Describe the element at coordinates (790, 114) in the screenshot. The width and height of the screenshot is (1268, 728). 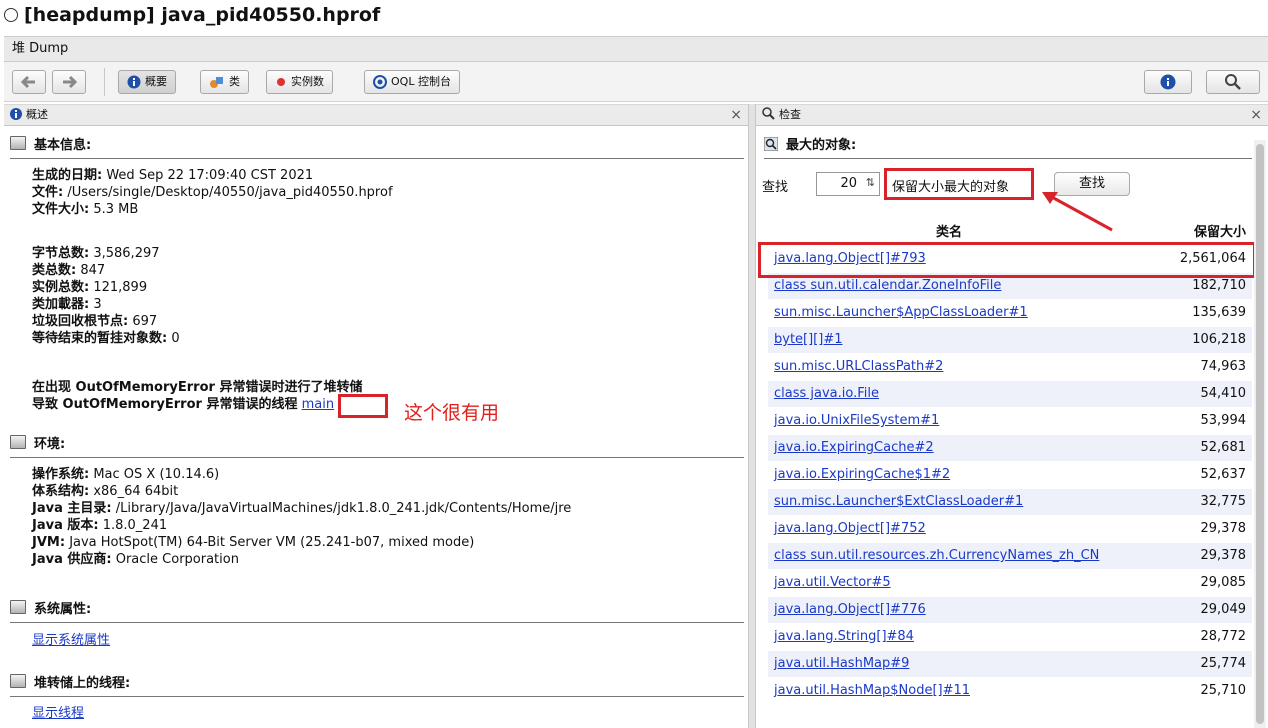
I see `inspect-pane-title: 检查` at that location.